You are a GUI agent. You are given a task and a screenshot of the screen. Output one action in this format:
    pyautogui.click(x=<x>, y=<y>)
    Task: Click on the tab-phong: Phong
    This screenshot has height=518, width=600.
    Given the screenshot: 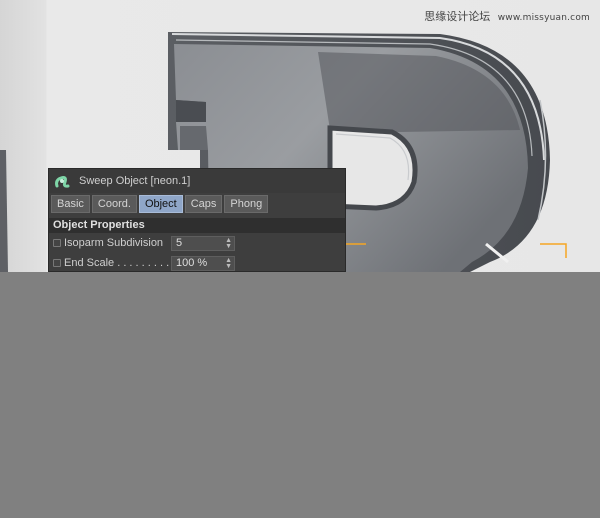 What is the action you would take?
    pyautogui.click(x=246, y=204)
    